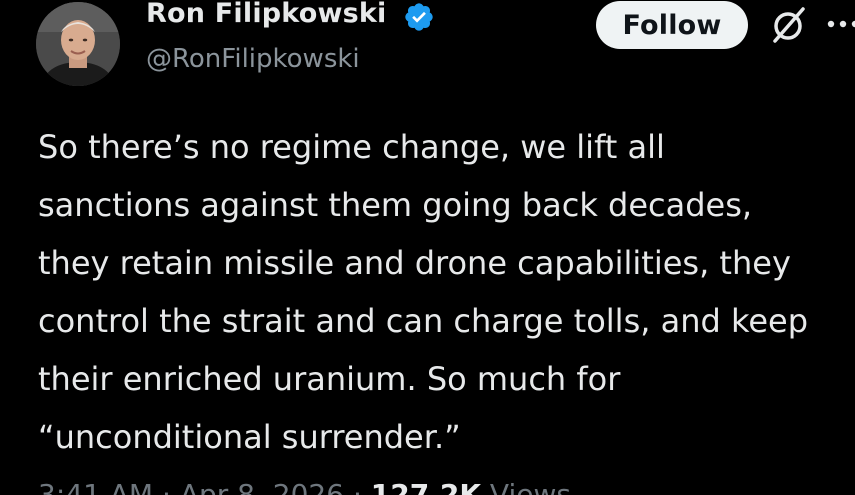 Image resolution: width=855 pixels, height=495 pixels. I want to click on more-icon, so click(839, 24).